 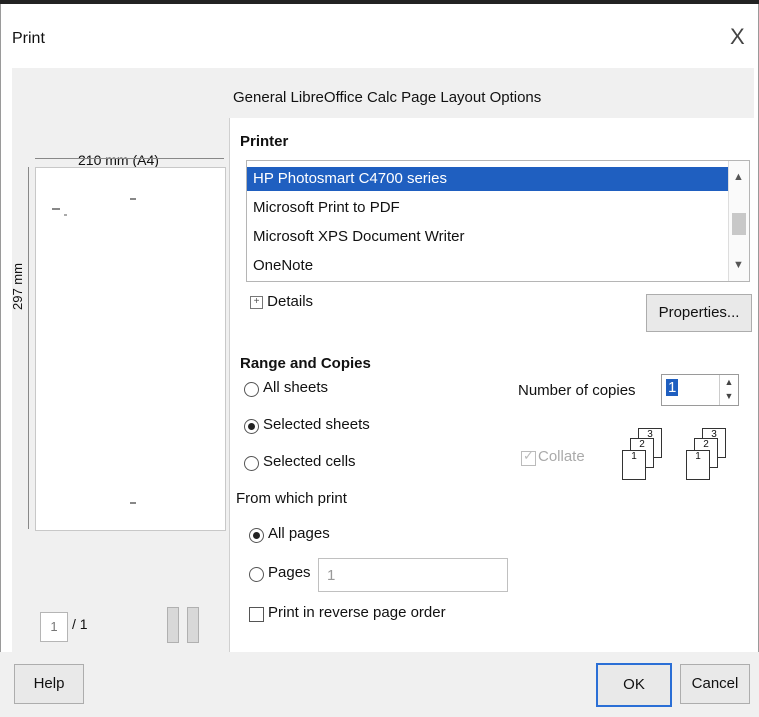 I want to click on tab-libreoffice-calc: LibreOffice Calc, so click(x=344, y=97).